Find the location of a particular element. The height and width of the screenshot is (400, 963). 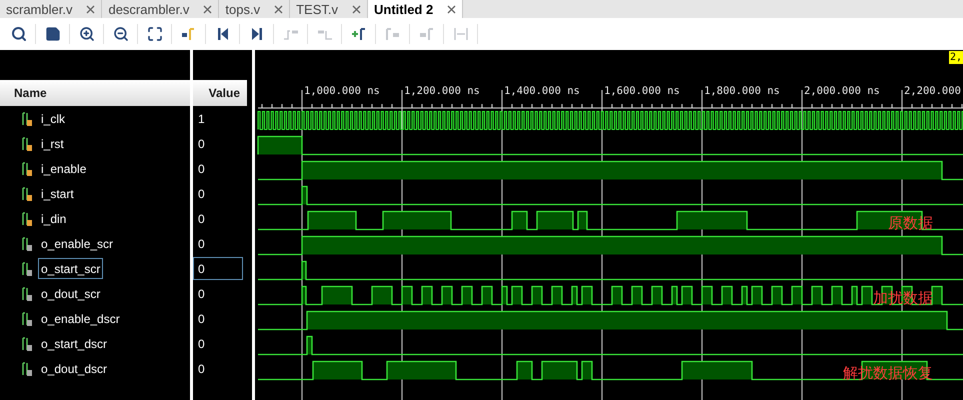

editor-tab: Untitled 2 is located at coordinates (416, 9).